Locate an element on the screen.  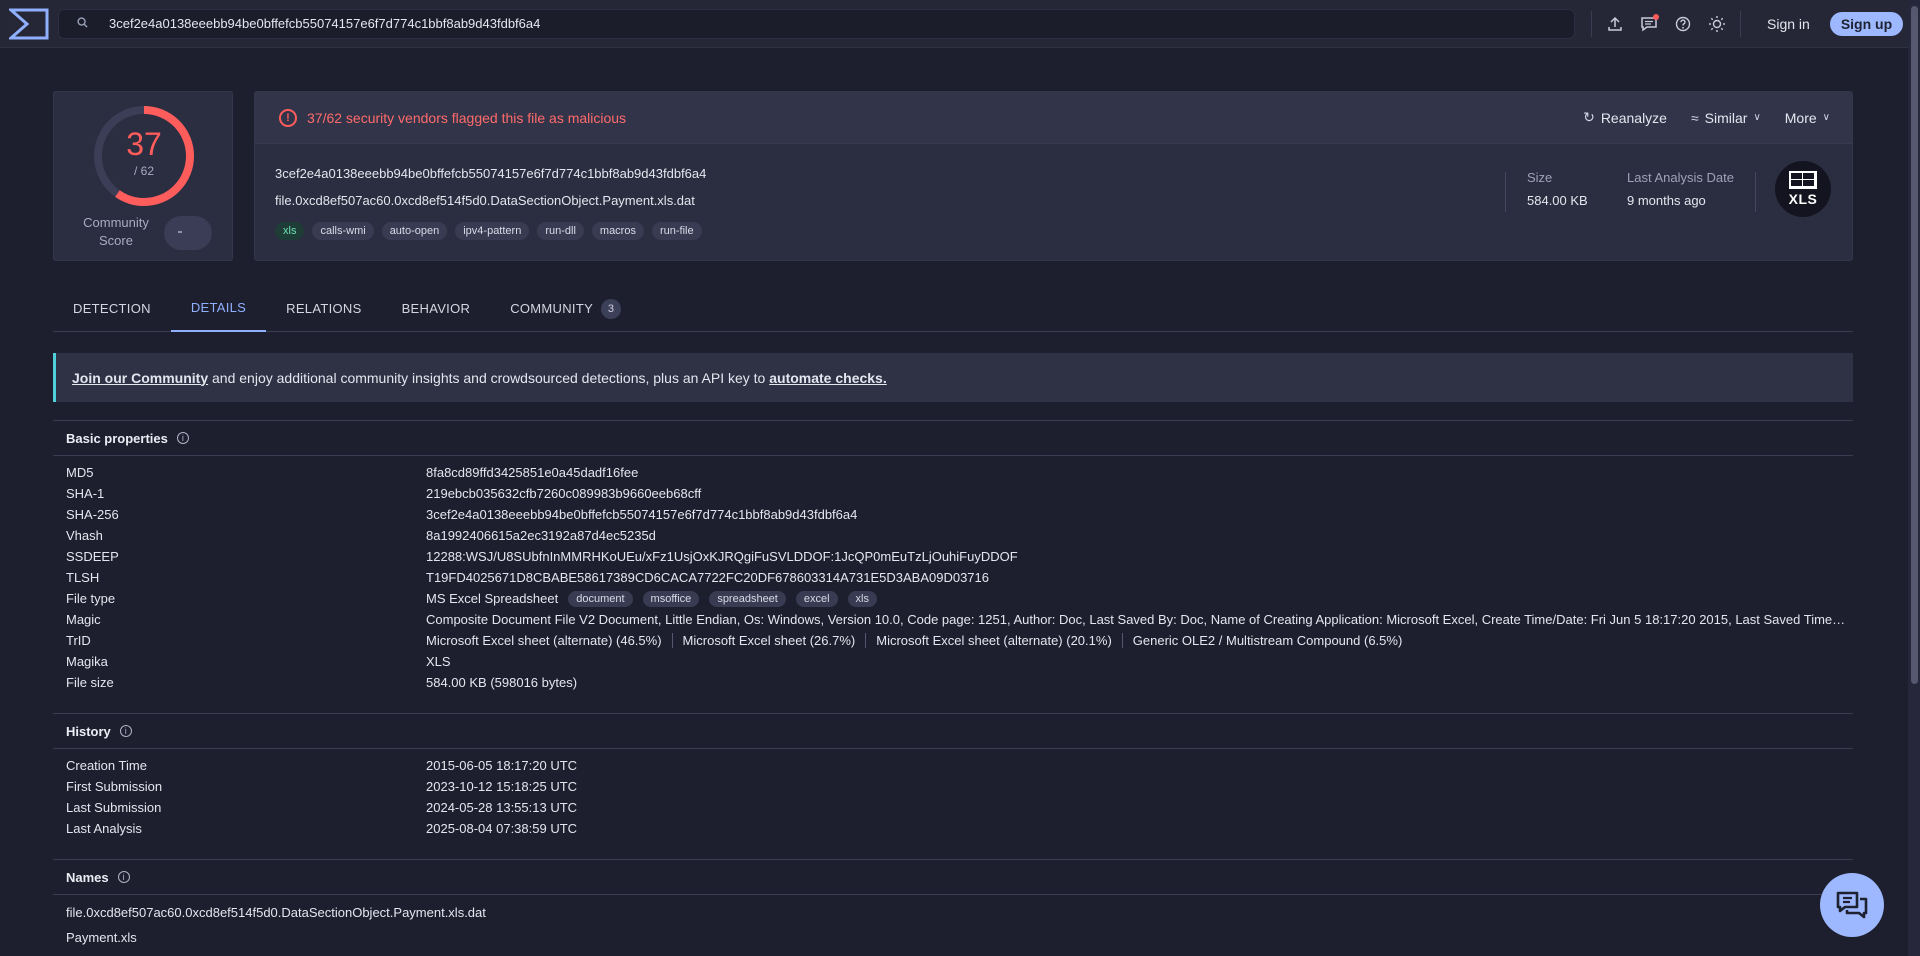
sign-in-link: Sign in is located at coordinates (1788, 24).